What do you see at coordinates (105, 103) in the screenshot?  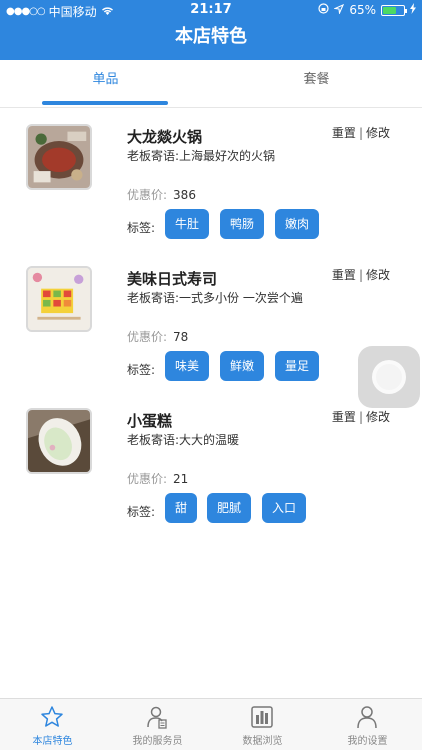 I see `tab-indicator` at bounding box center [105, 103].